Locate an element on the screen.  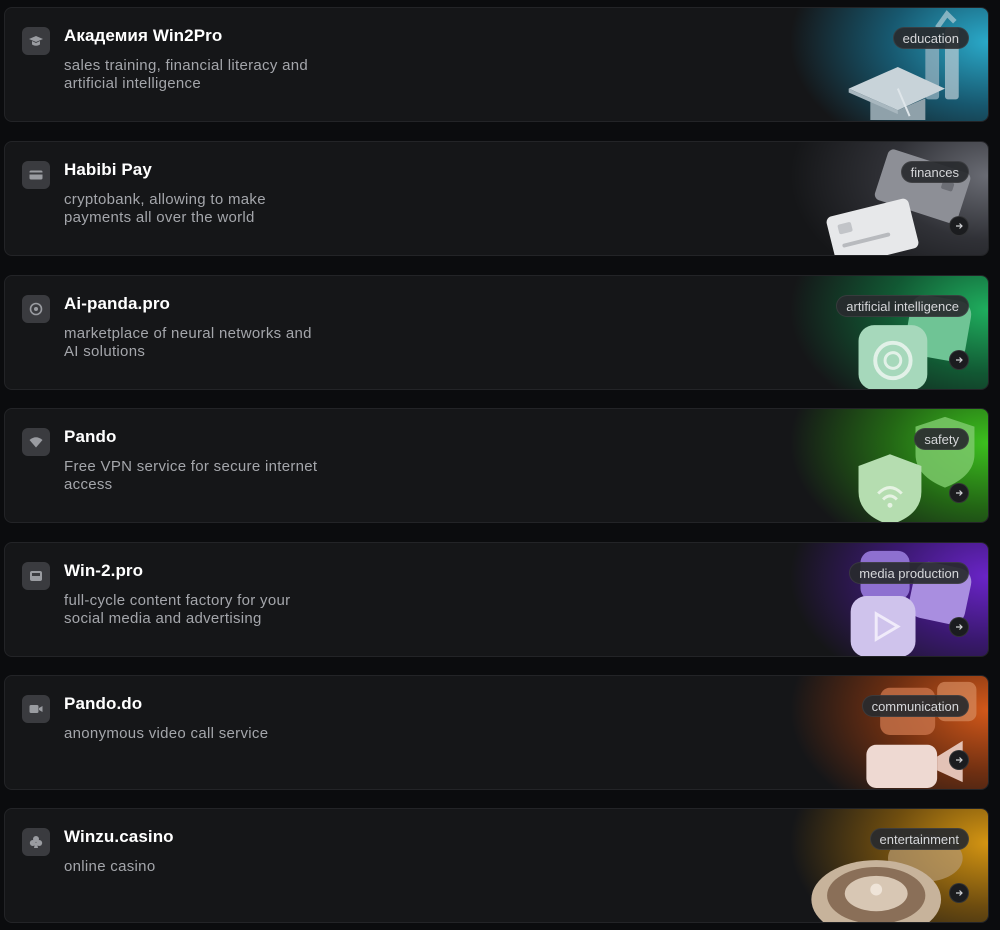
ai-tiles-illustration is located at coordinates (915, 341).